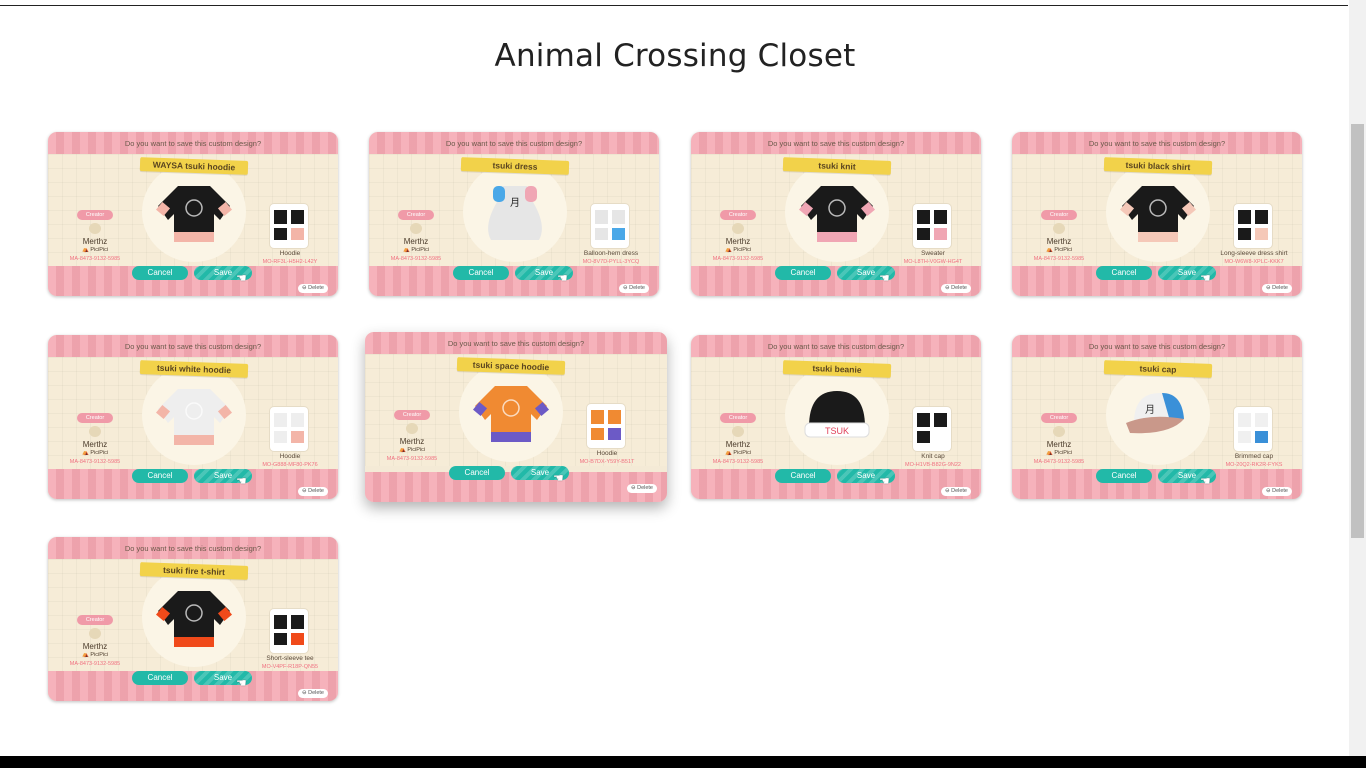  I want to click on design-code: MO-V4PF-R18P-QN55, so click(290, 667).